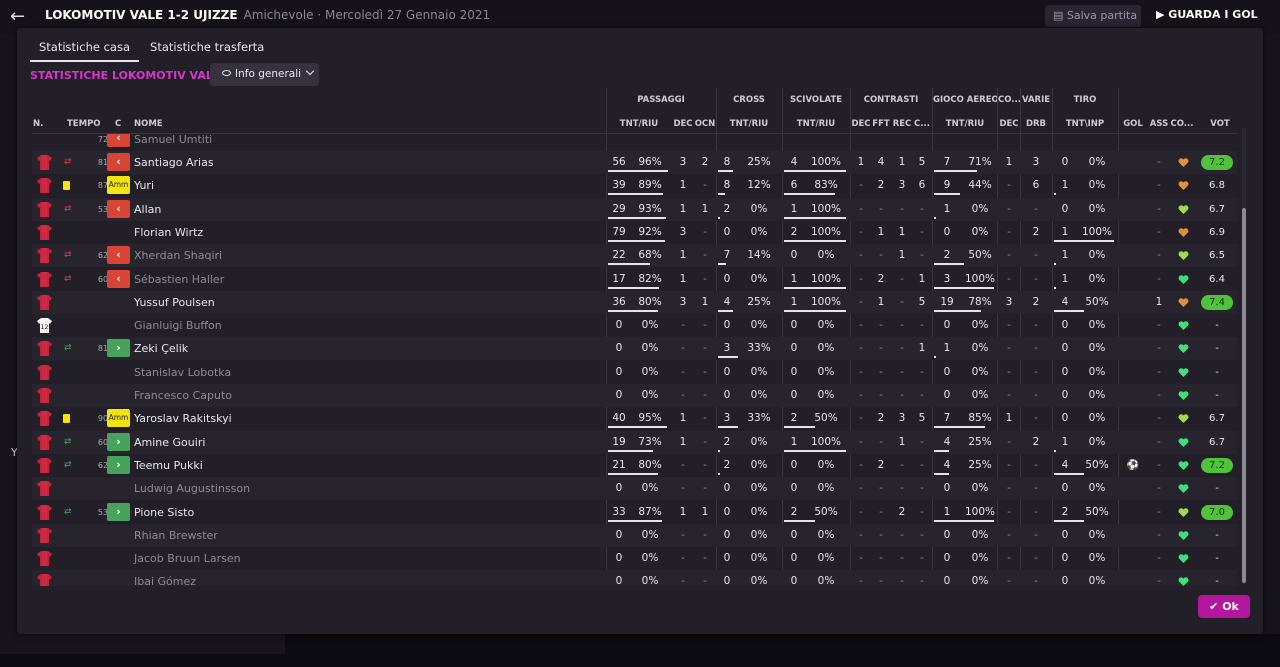 This screenshot has height=667, width=1280. I want to click on stat-assists: -, so click(1159, 208).